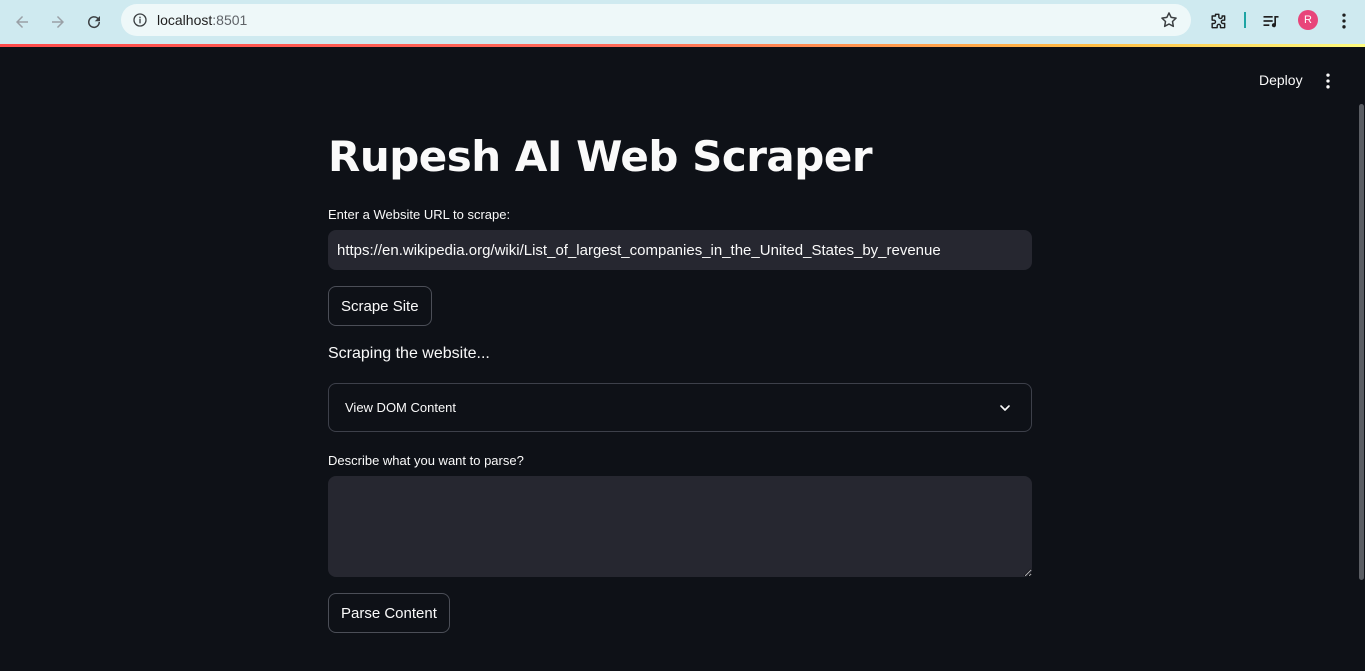  I want to click on avatar-letter: R, so click(1308, 20).